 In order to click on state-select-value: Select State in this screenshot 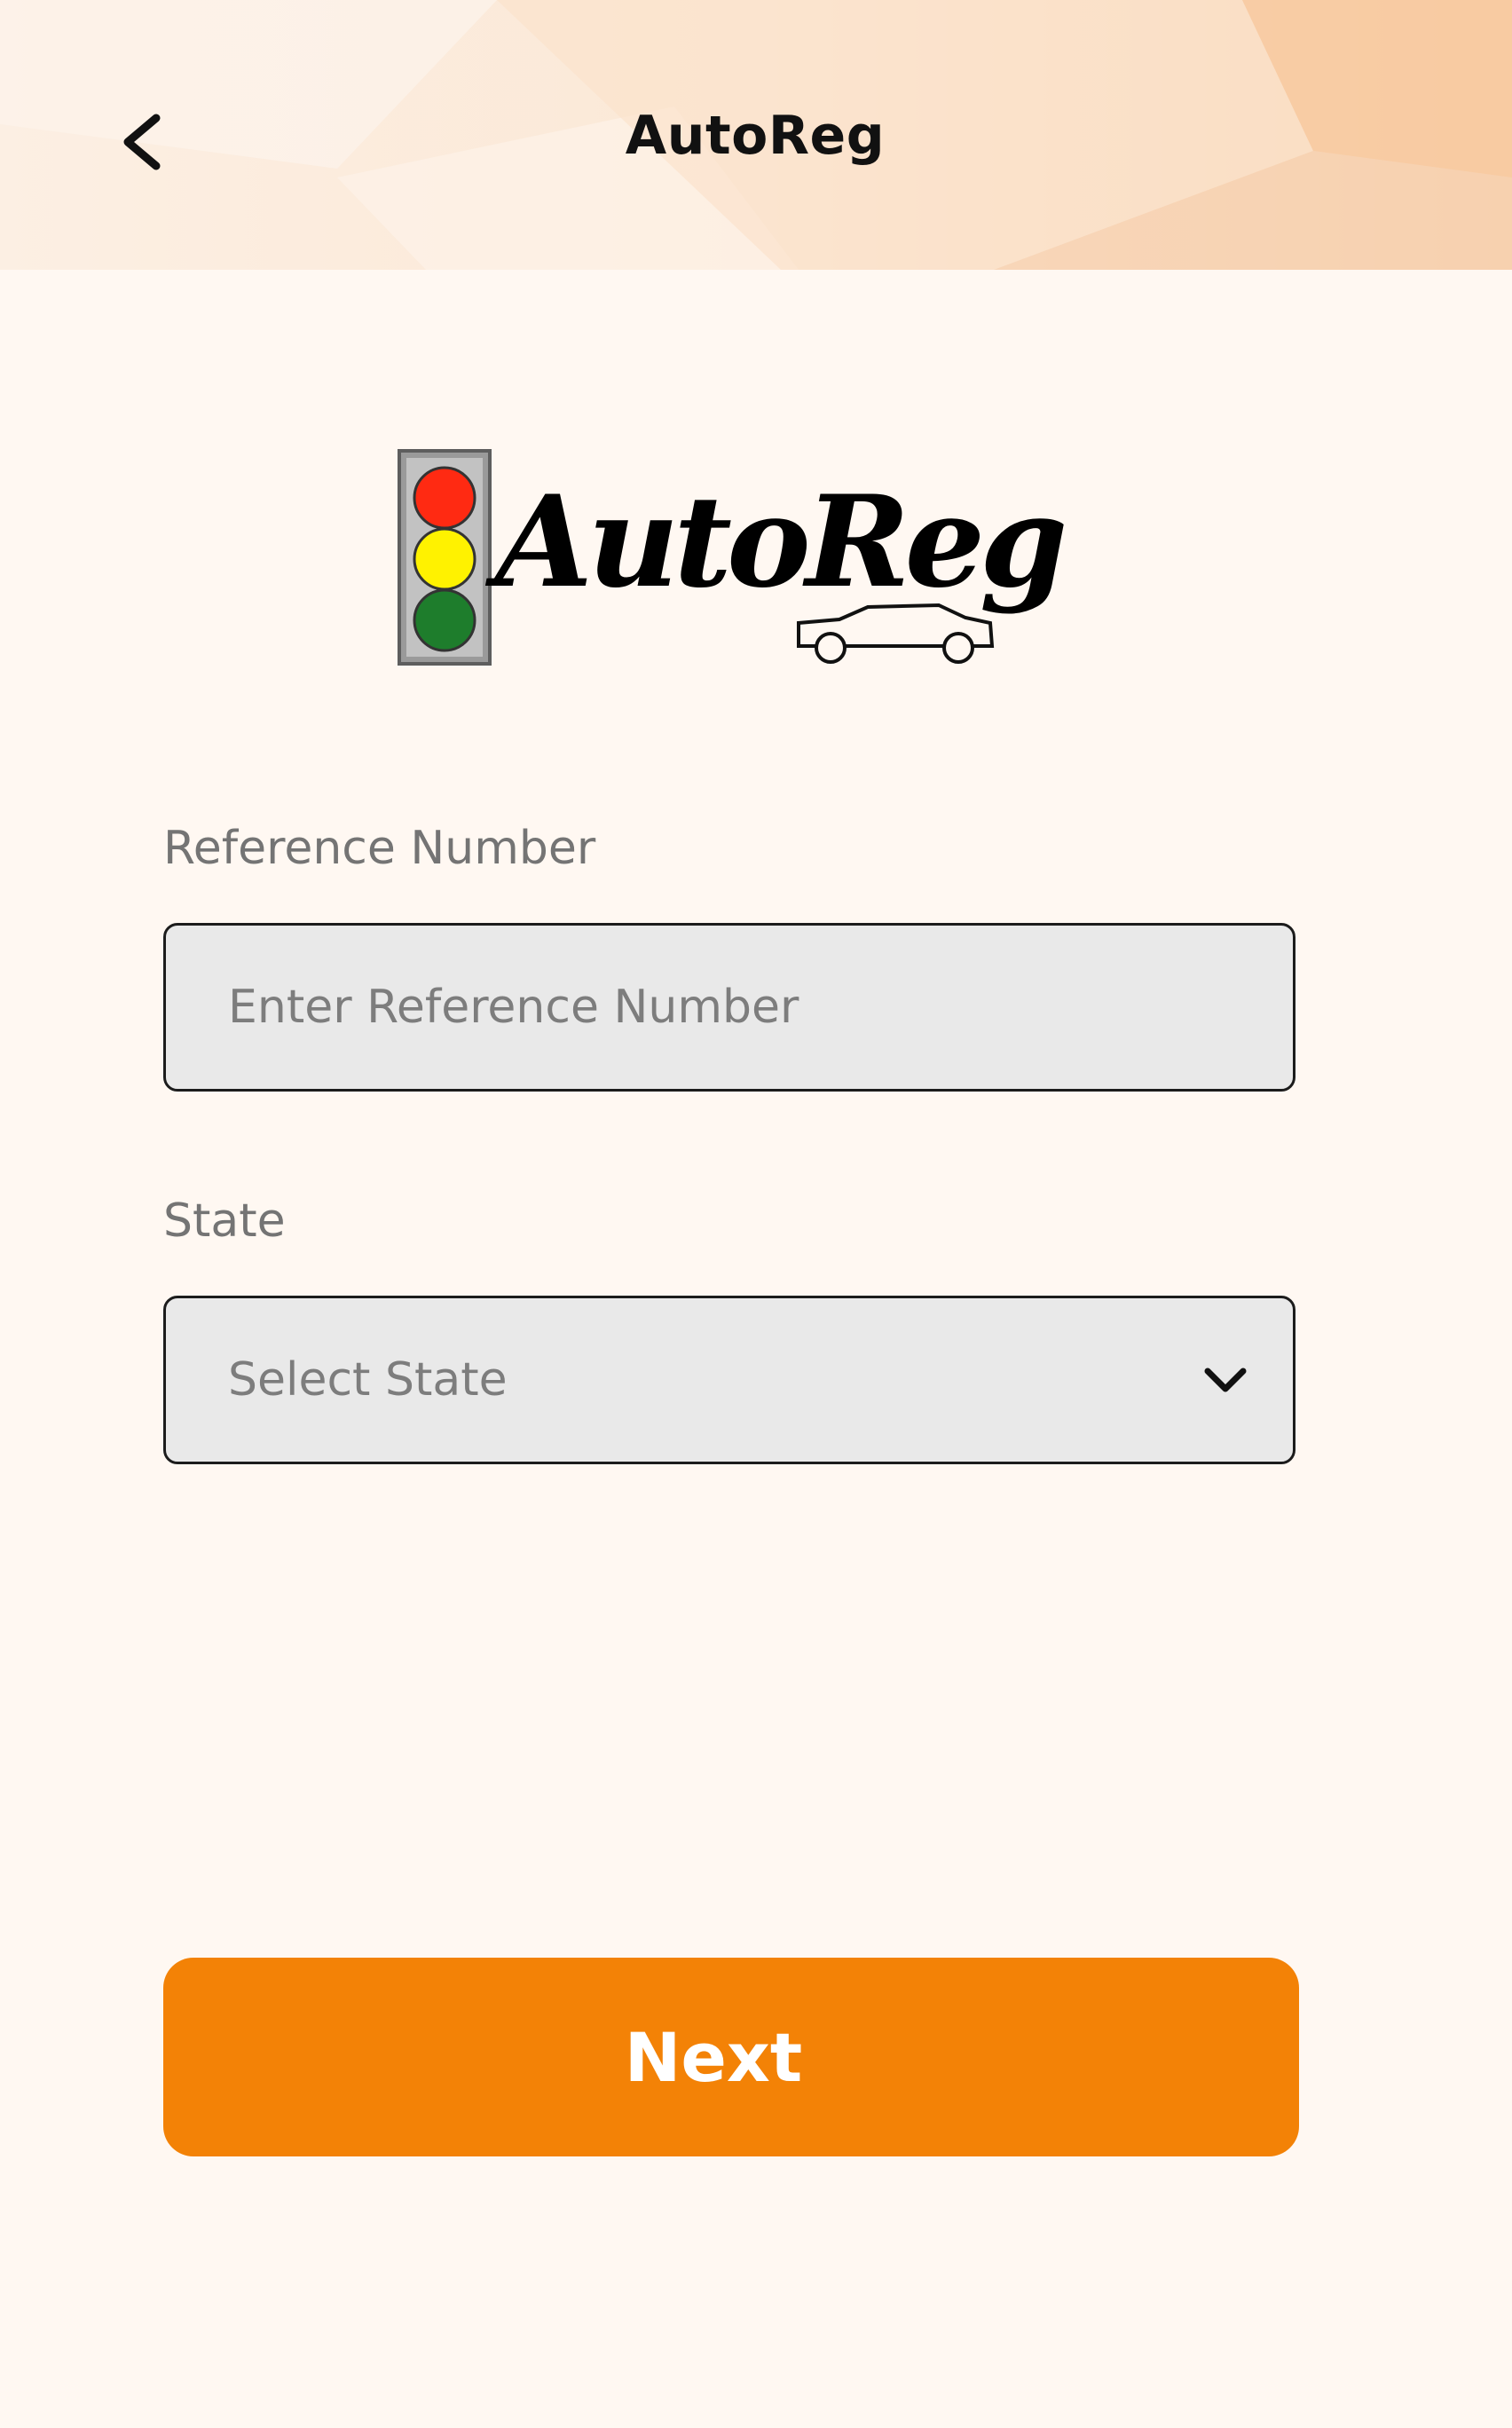, I will do `click(368, 1380)`.